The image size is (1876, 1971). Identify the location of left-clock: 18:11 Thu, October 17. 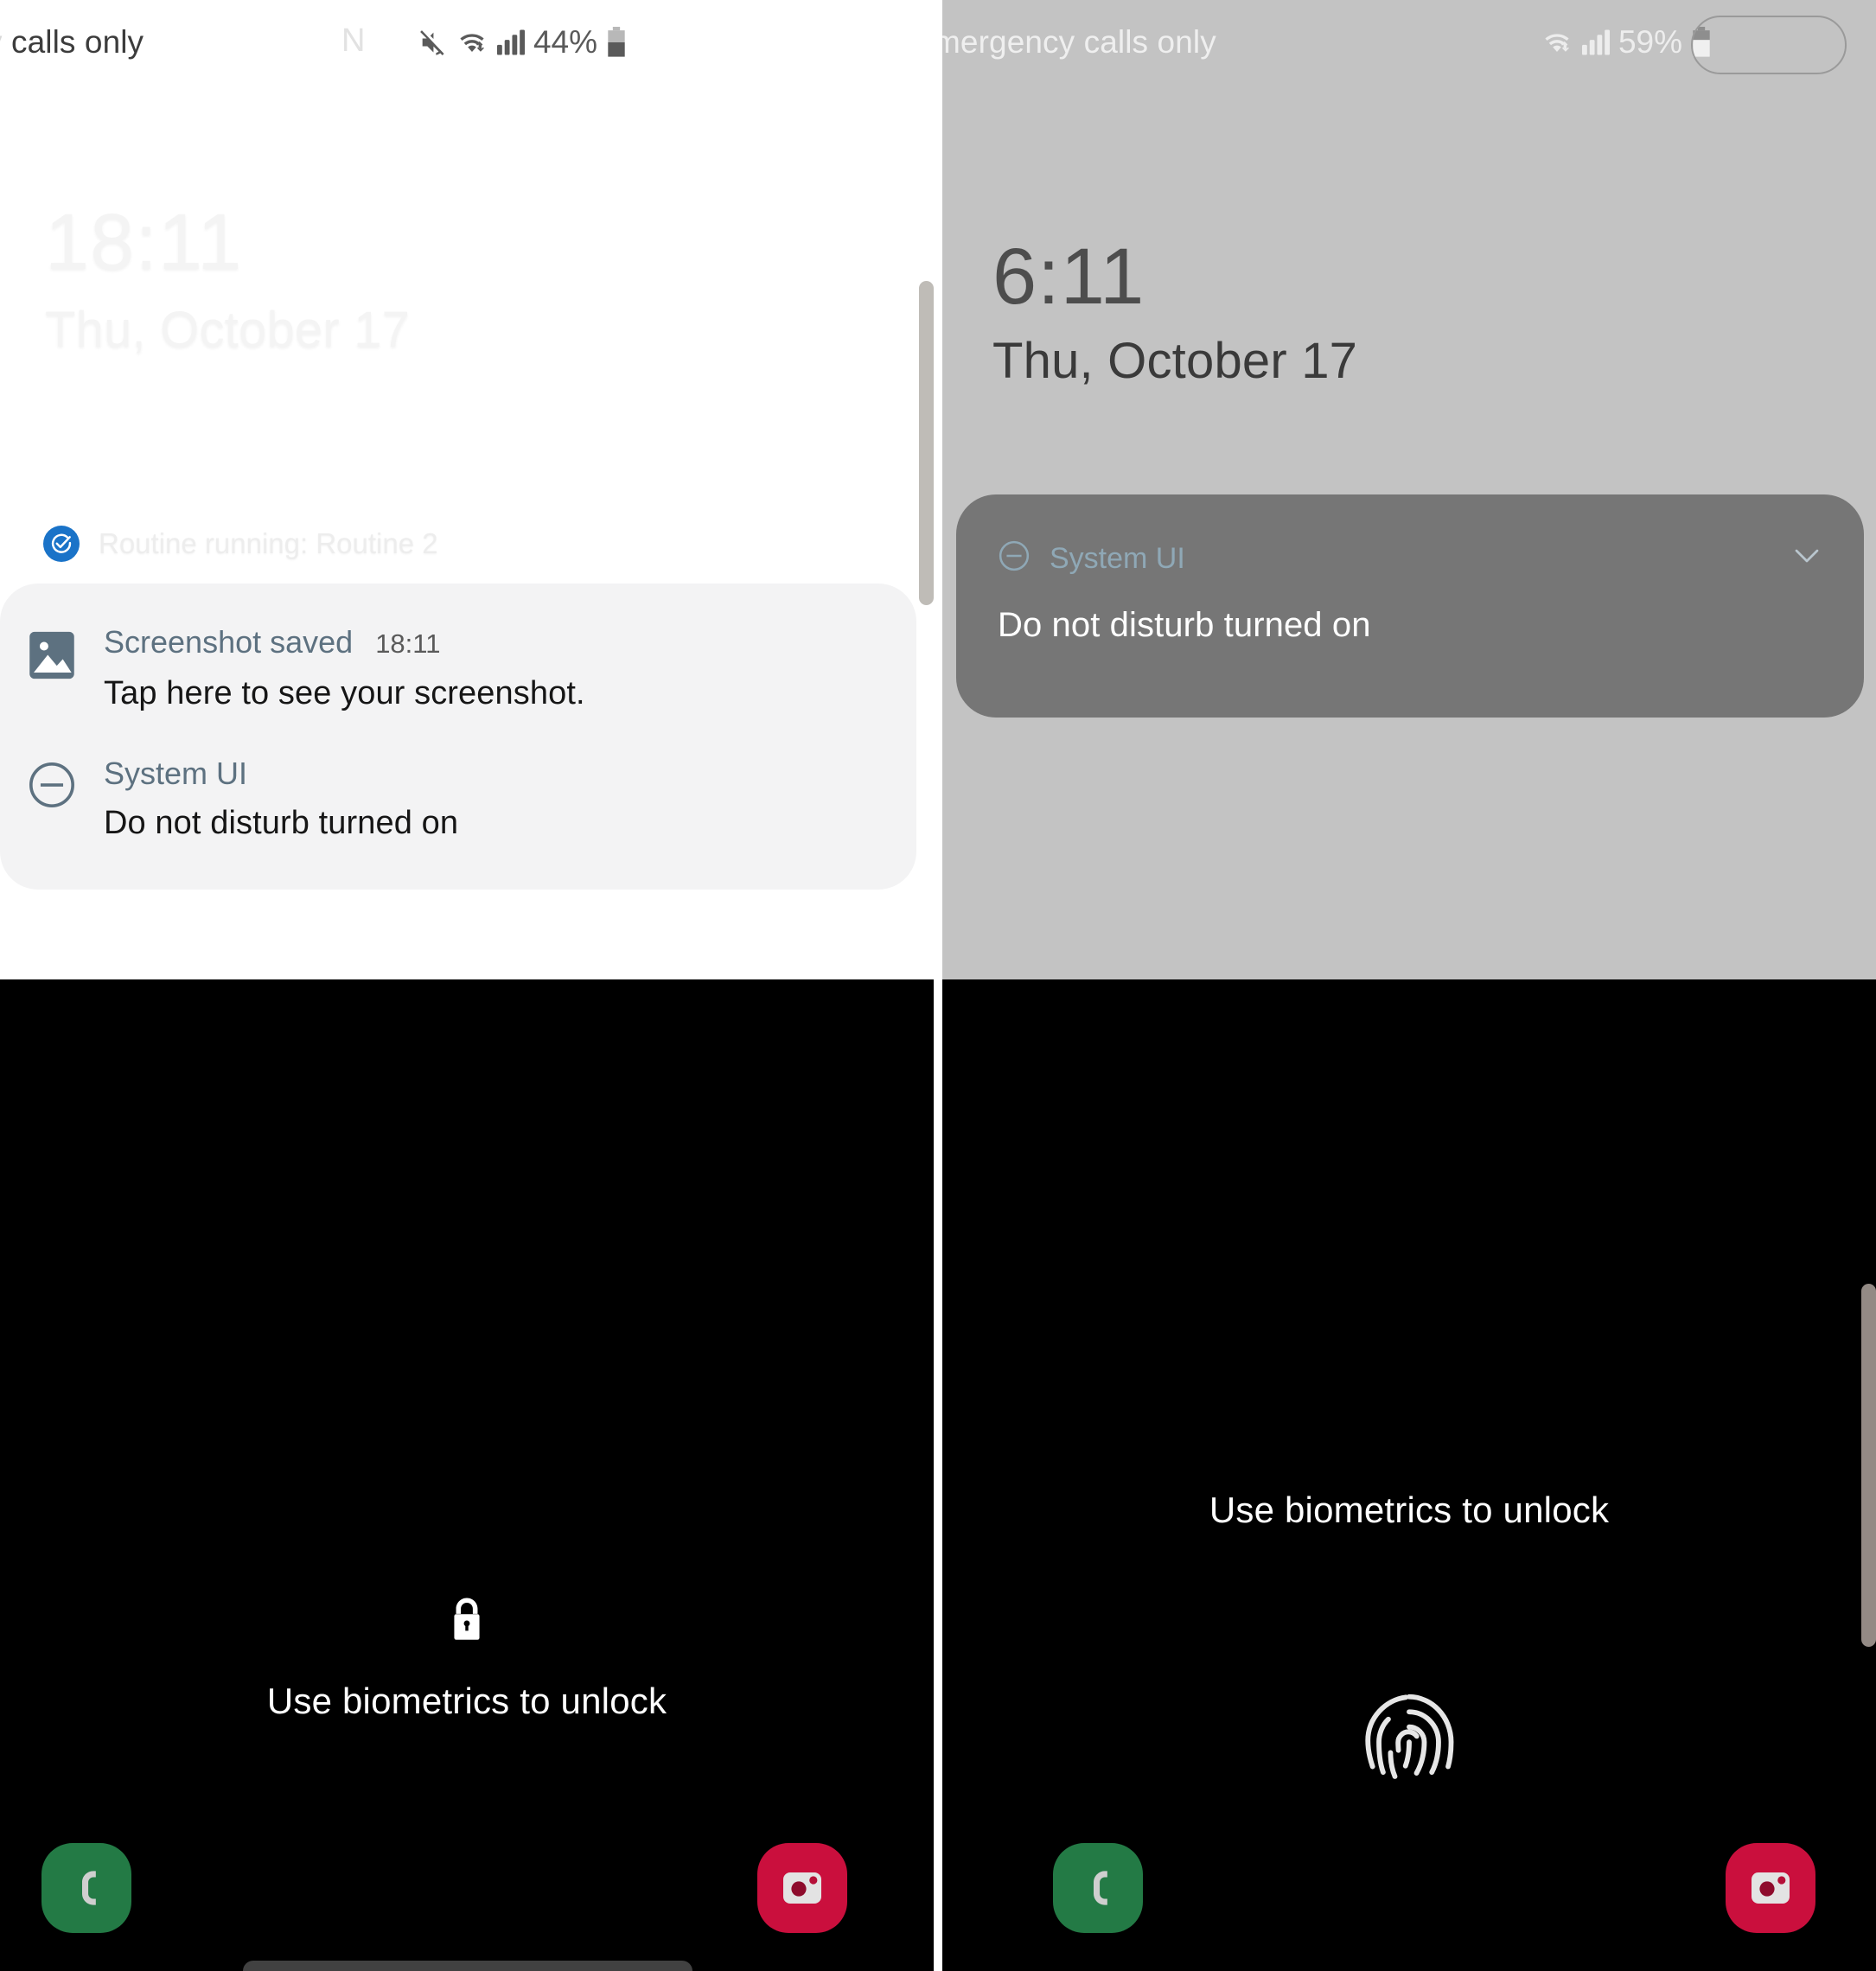
(227, 279).